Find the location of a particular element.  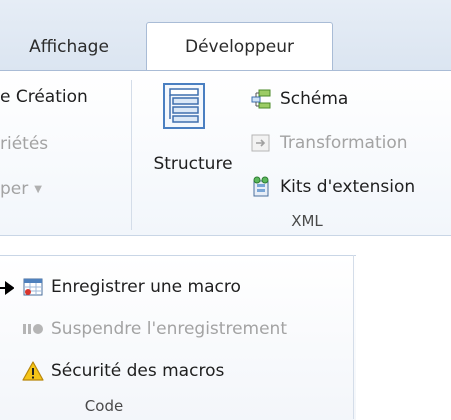

structure-label: Structure is located at coordinates (193, 164).